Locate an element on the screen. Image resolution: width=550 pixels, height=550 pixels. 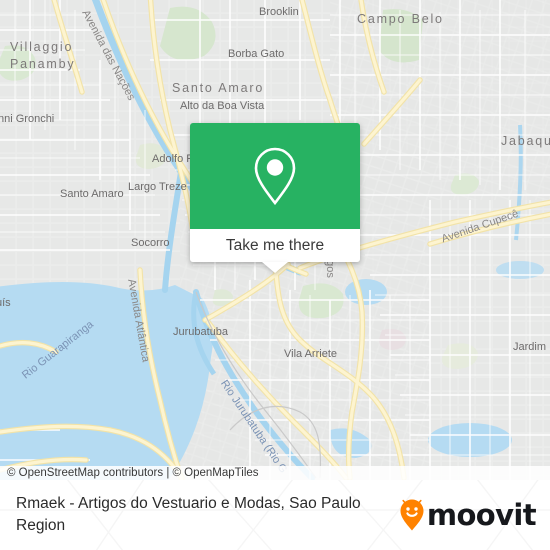
place-card-header is located at coordinates (275, 176).